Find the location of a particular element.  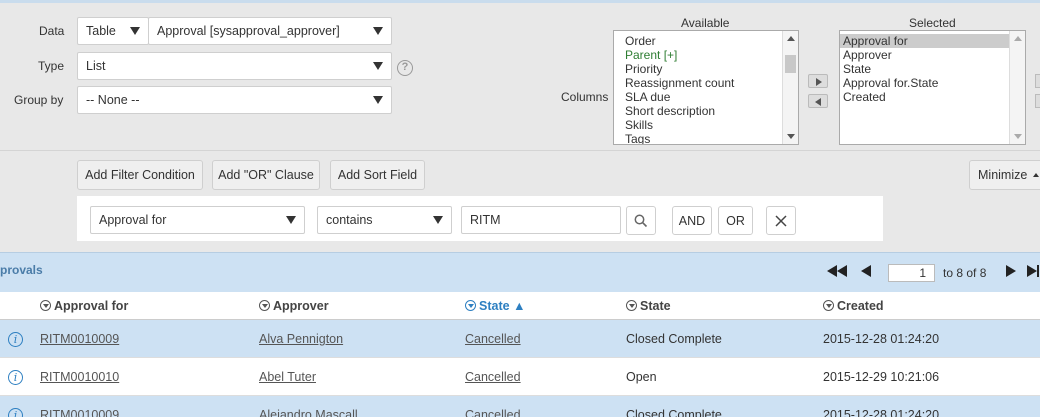

selected-label: Selected is located at coordinates (932, 23).